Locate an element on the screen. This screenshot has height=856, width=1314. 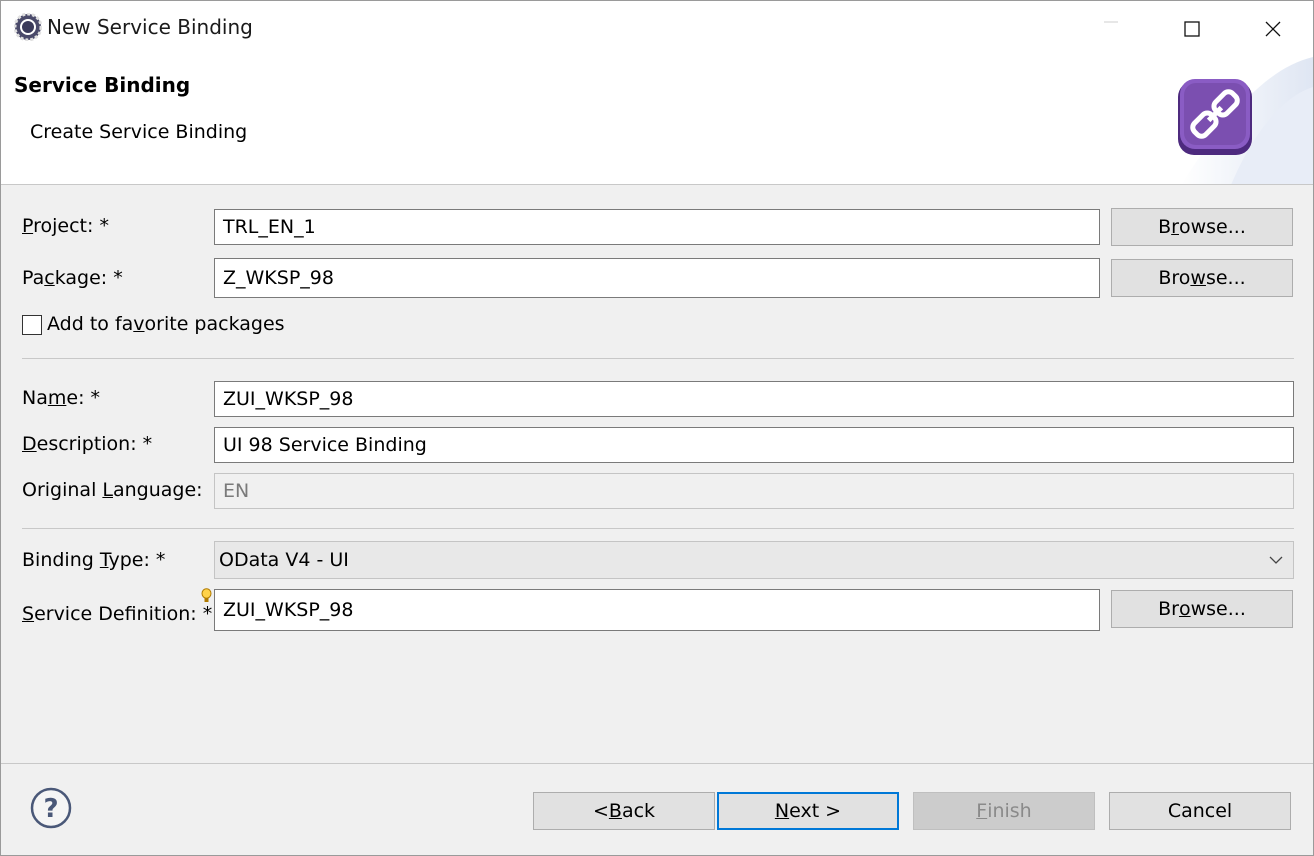
package-label: Package: * is located at coordinates (72, 278).